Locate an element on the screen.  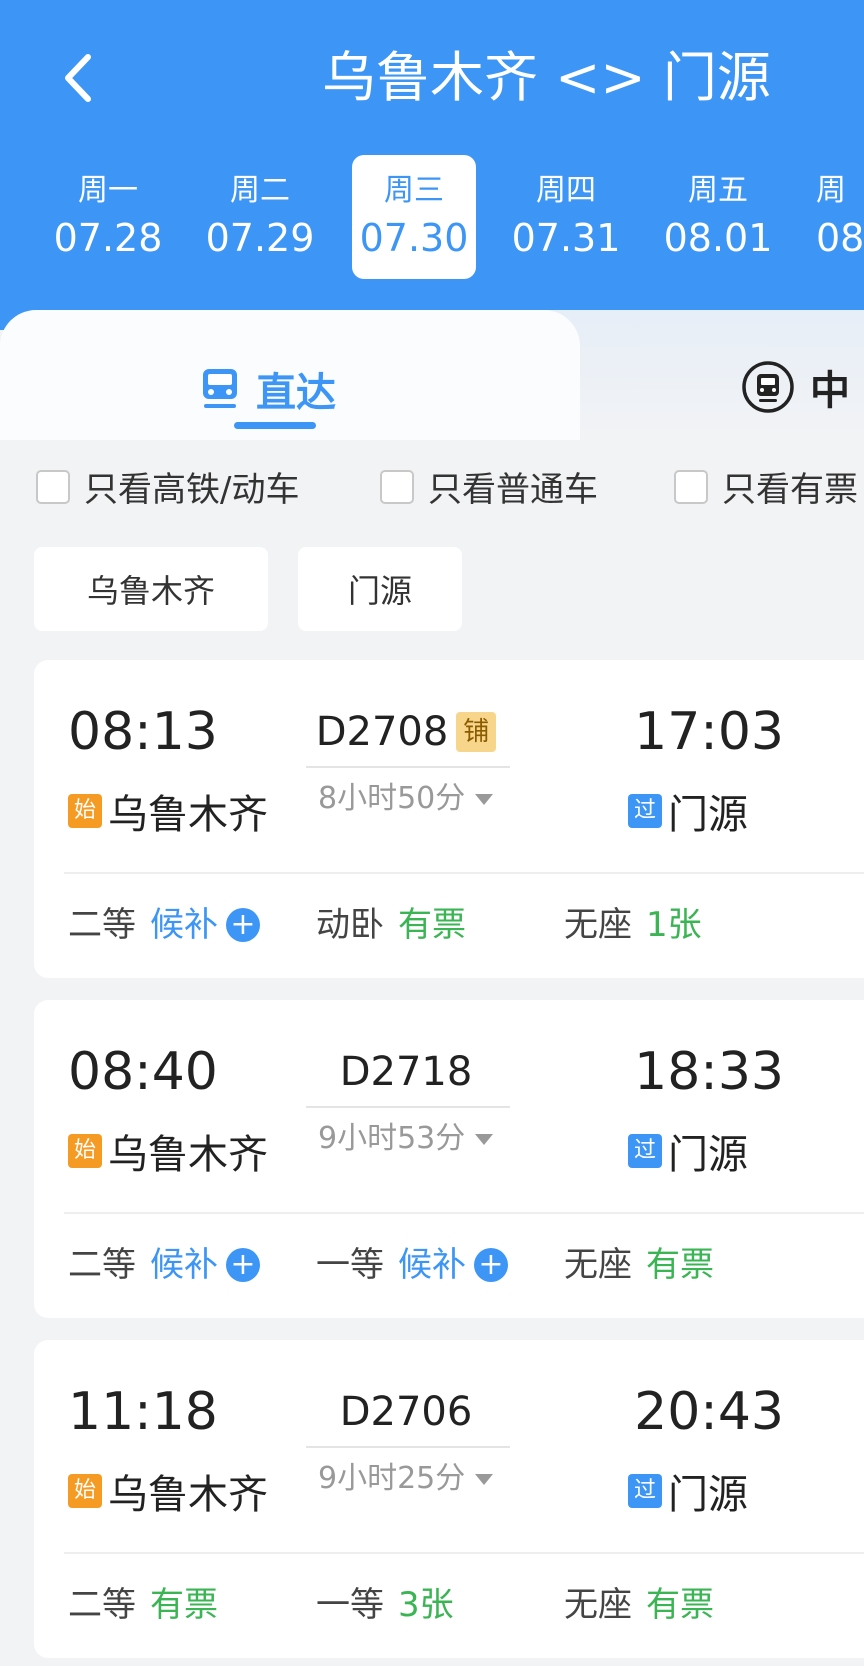
train-number-text: D2706 is located at coordinates (406, 1412).